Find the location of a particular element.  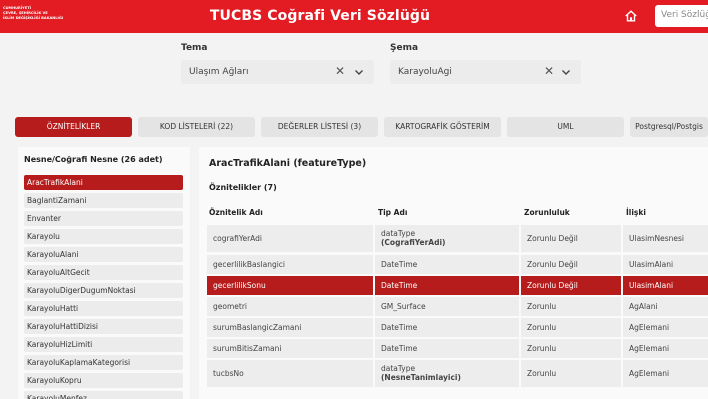

tab-degerler-listesi: DEĞERLER LİSTESİ (3) is located at coordinates (319, 127).